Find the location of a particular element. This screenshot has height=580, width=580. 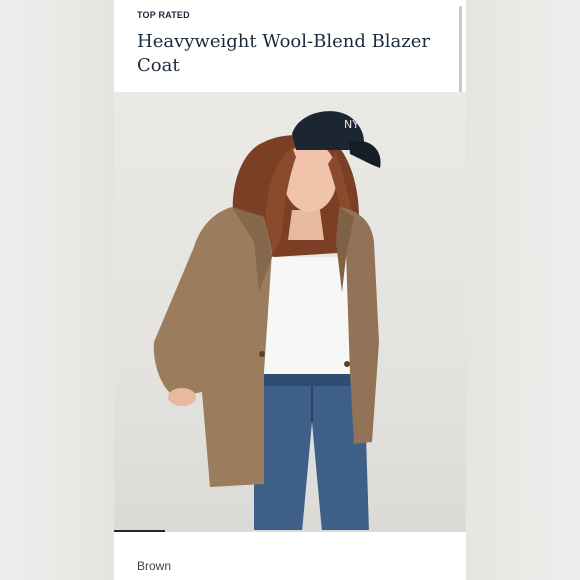

cap-logo: NY is located at coordinates (351, 124).